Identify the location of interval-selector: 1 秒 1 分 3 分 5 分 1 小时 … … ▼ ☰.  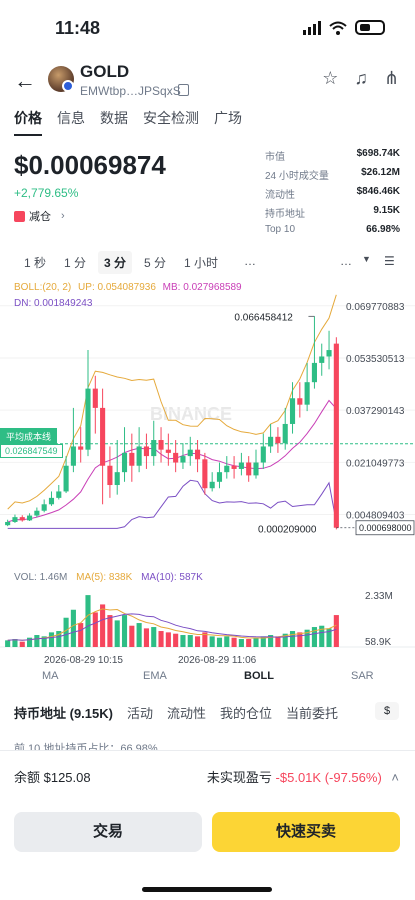
(209, 262).